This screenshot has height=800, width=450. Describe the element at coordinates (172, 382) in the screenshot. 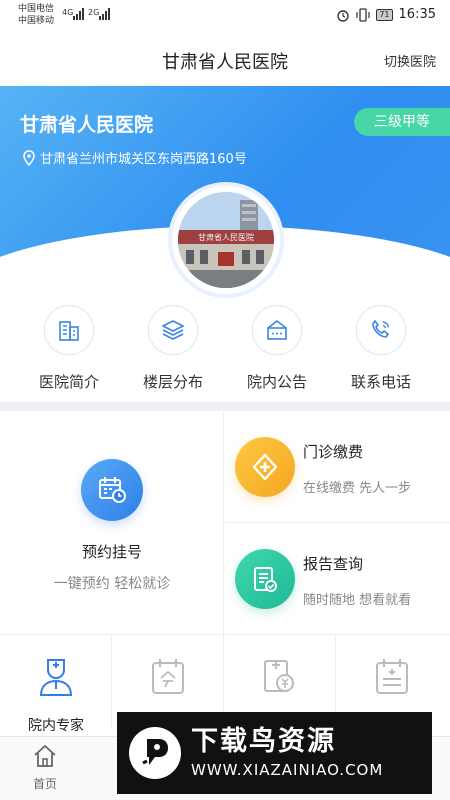

I see `quick-item-label: 楼层分布` at that location.